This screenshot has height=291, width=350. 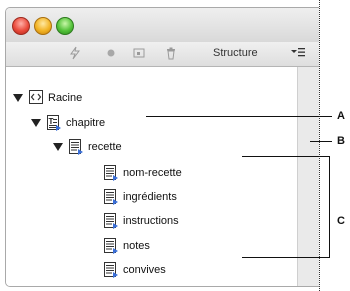 I want to click on callout-a-label: A, so click(x=341, y=116).